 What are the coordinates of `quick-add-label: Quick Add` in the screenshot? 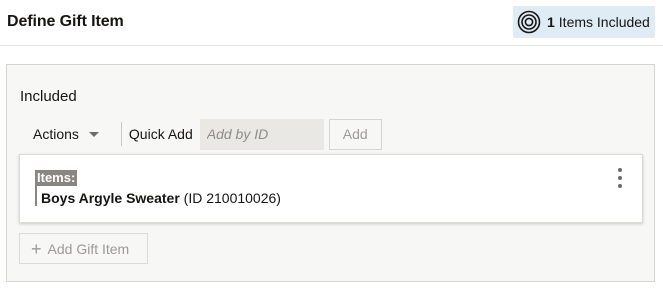 It's located at (160, 134).